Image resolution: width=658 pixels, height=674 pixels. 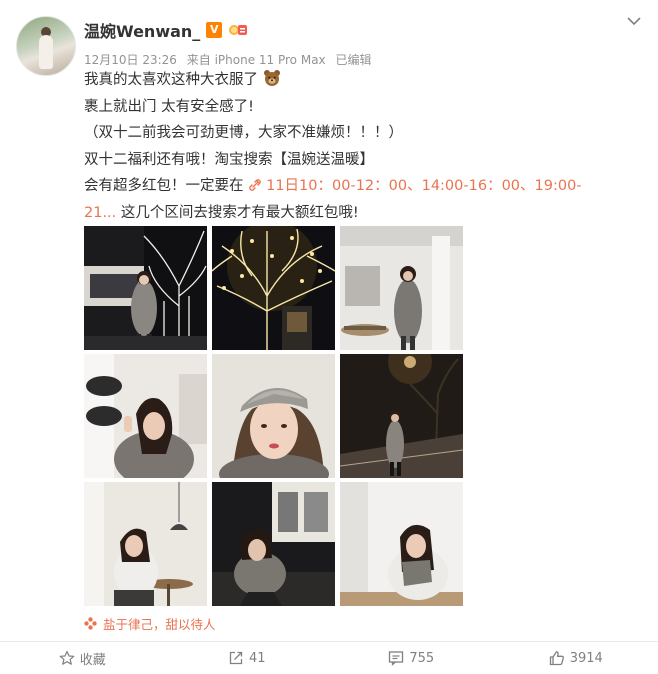 What do you see at coordinates (556, 658) in the screenshot?
I see `thumbs-up-icon` at bounding box center [556, 658].